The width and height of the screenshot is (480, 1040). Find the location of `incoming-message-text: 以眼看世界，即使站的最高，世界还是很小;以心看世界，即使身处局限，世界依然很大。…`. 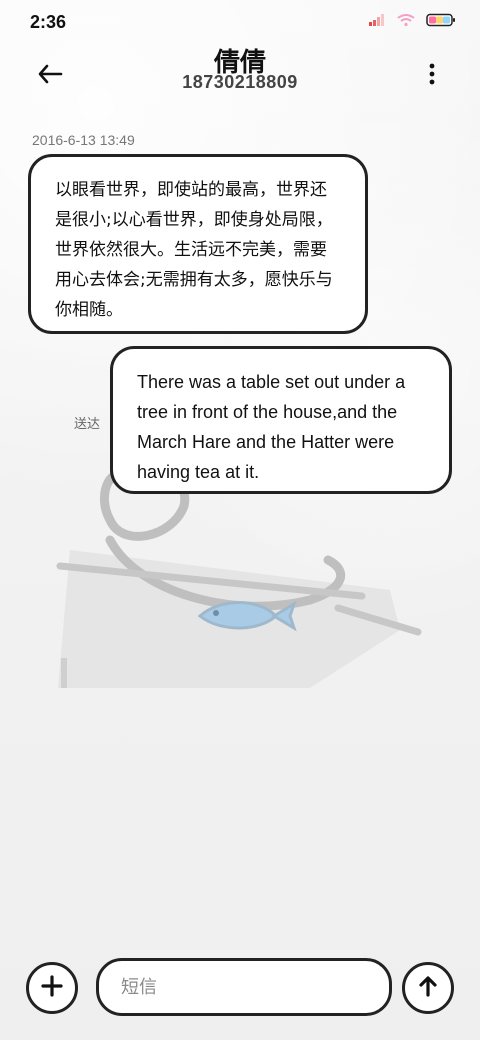

incoming-message-text: 以眼看世界，即使站的最高，世界还是很小;以心看世界，即使身处局限，世界依然很大。… is located at coordinates (194, 250).